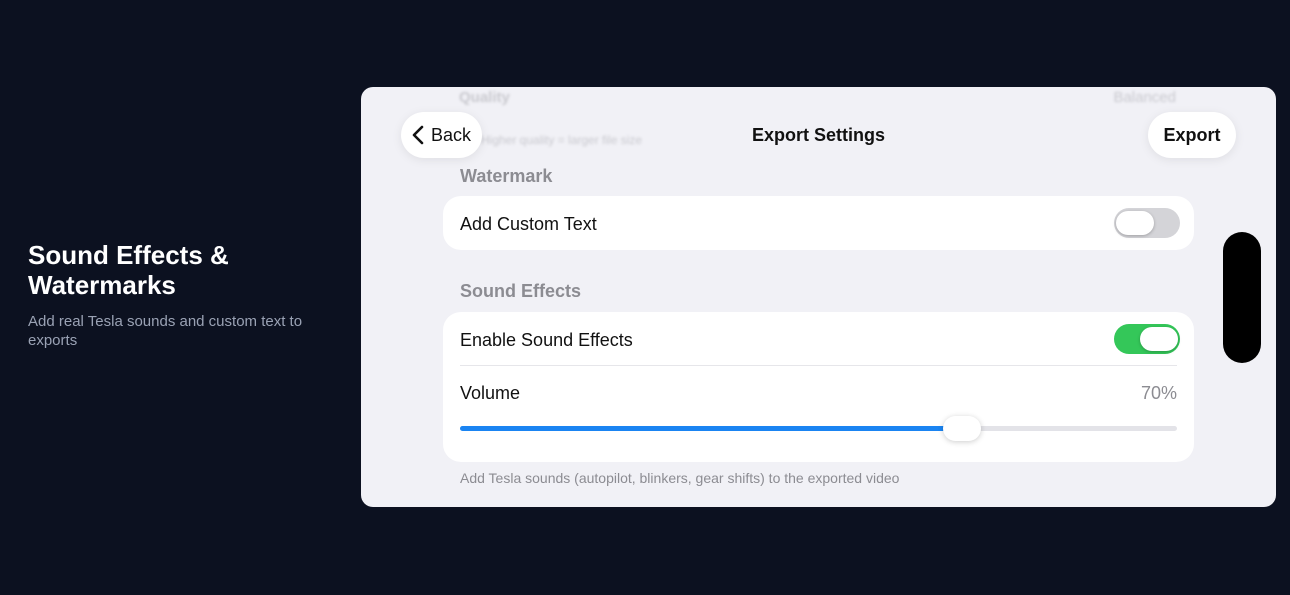 The image size is (1290, 595). I want to click on export-button: Export, so click(1192, 135).